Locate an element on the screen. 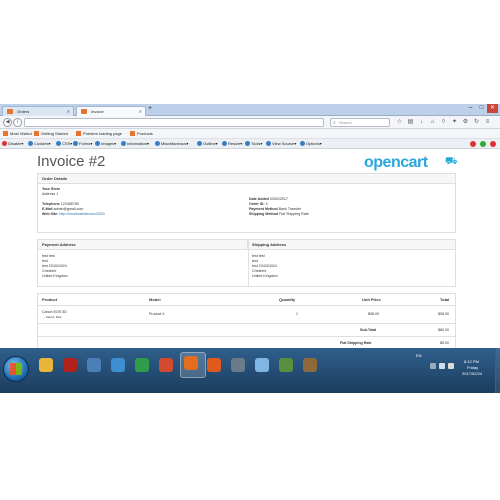 This screenshot has width=500, height=500. info-icon is located at coordinates (123, 143).